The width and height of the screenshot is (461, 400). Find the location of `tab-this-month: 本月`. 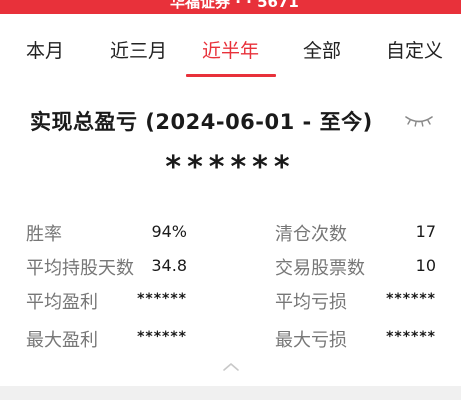

tab-this-month: 本月 is located at coordinates (45, 49).